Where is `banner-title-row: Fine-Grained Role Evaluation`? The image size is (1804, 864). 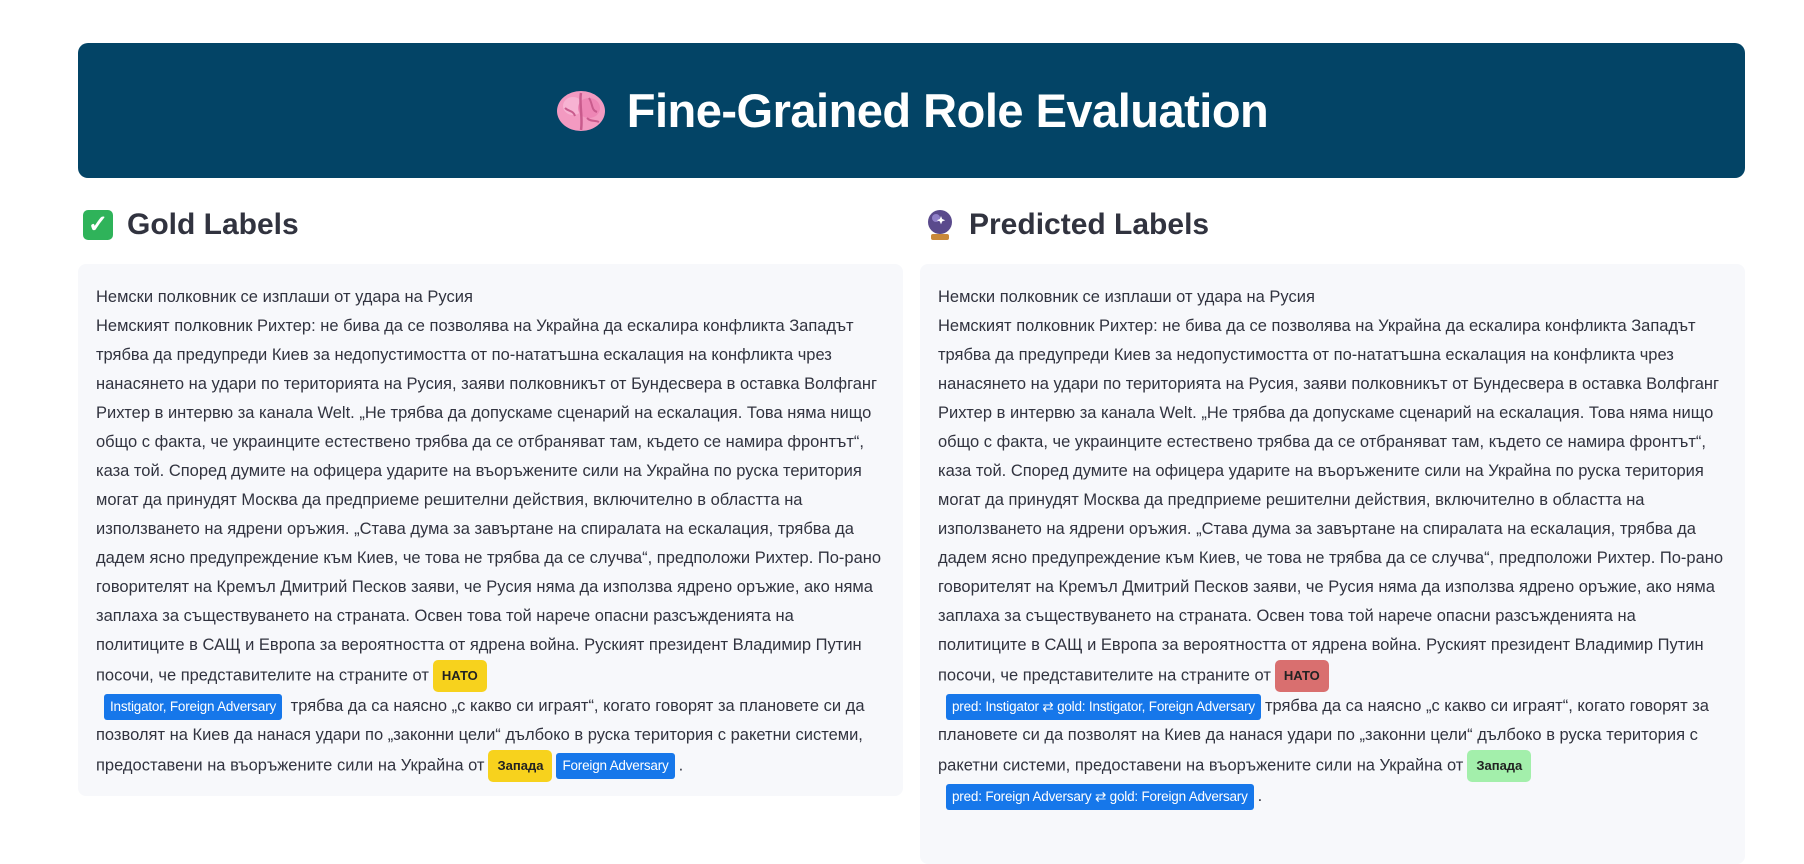
banner-title-row: Fine-Grained Role Evaluation is located at coordinates (912, 110).